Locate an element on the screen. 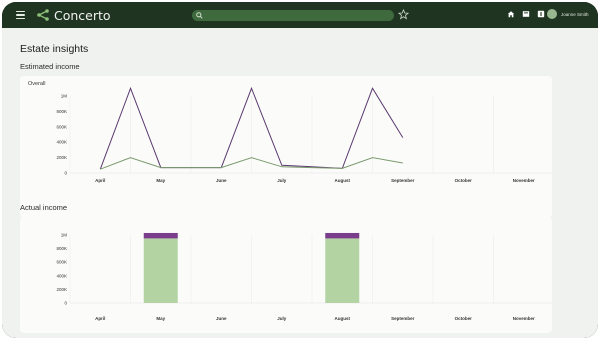 Image resolution: width=600 pixels, height=340 pixels. search-icon is located at coordinates (199, 15).